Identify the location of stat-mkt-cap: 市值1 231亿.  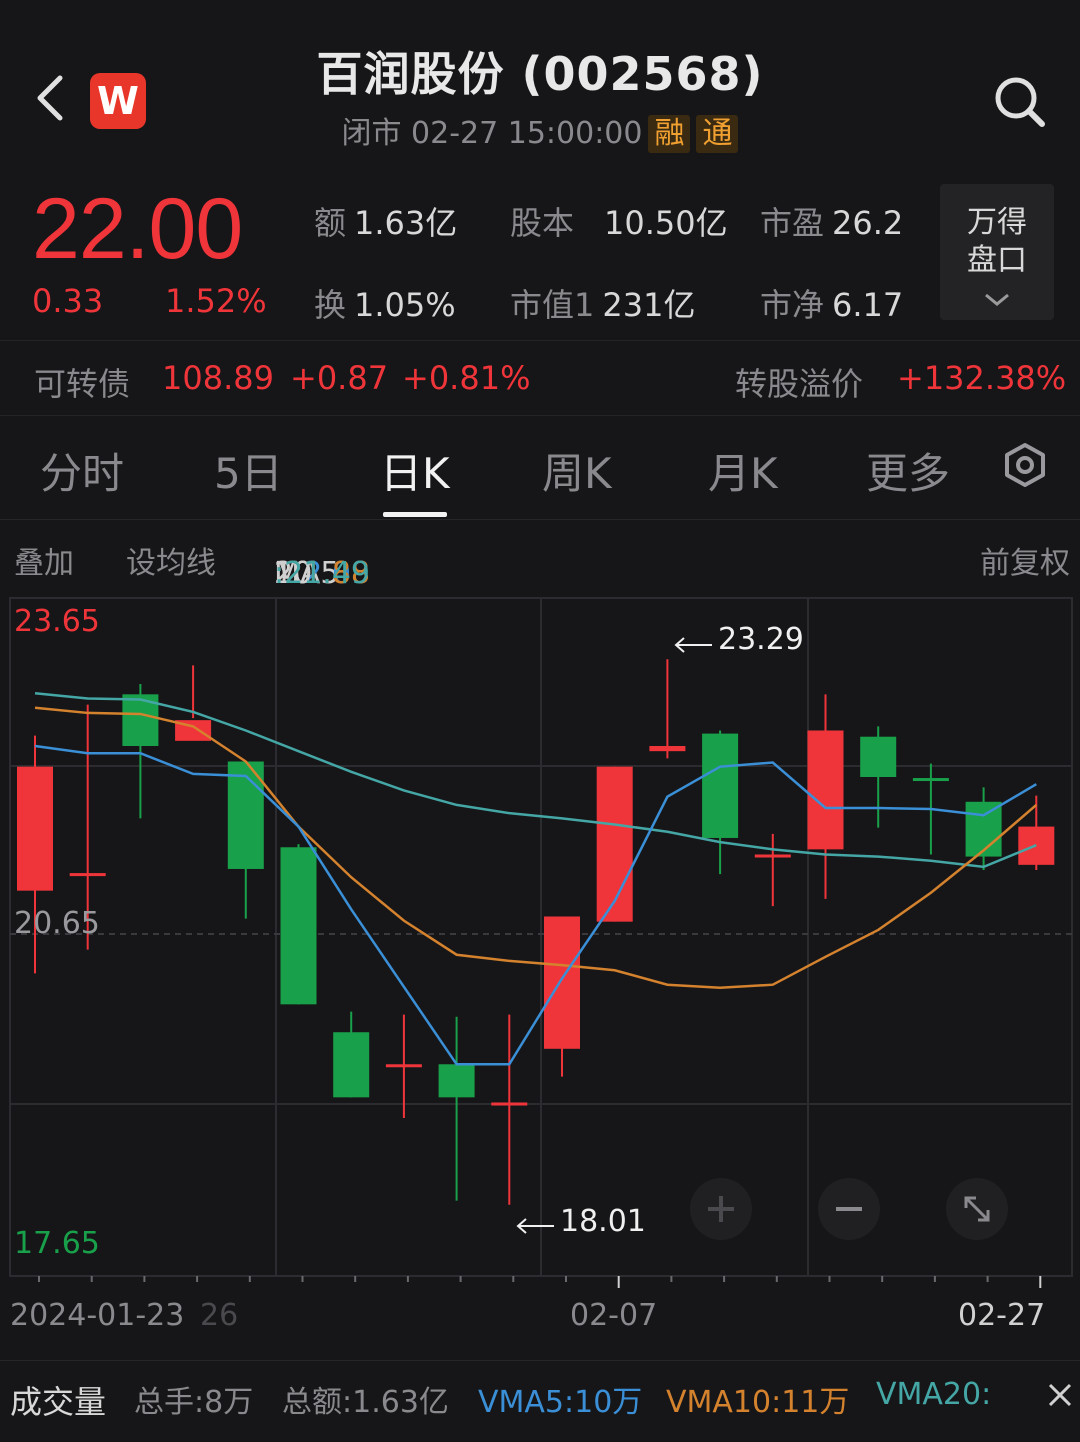
(603, 305).